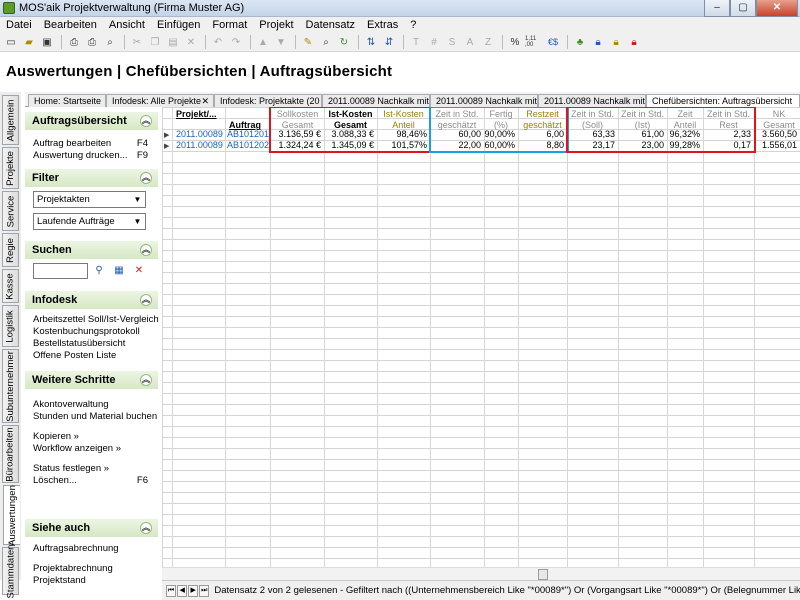 Image resolution: width=800 pixels, height=600 pixels. I want to click on scrollbar-thumb, so click(543, 574).